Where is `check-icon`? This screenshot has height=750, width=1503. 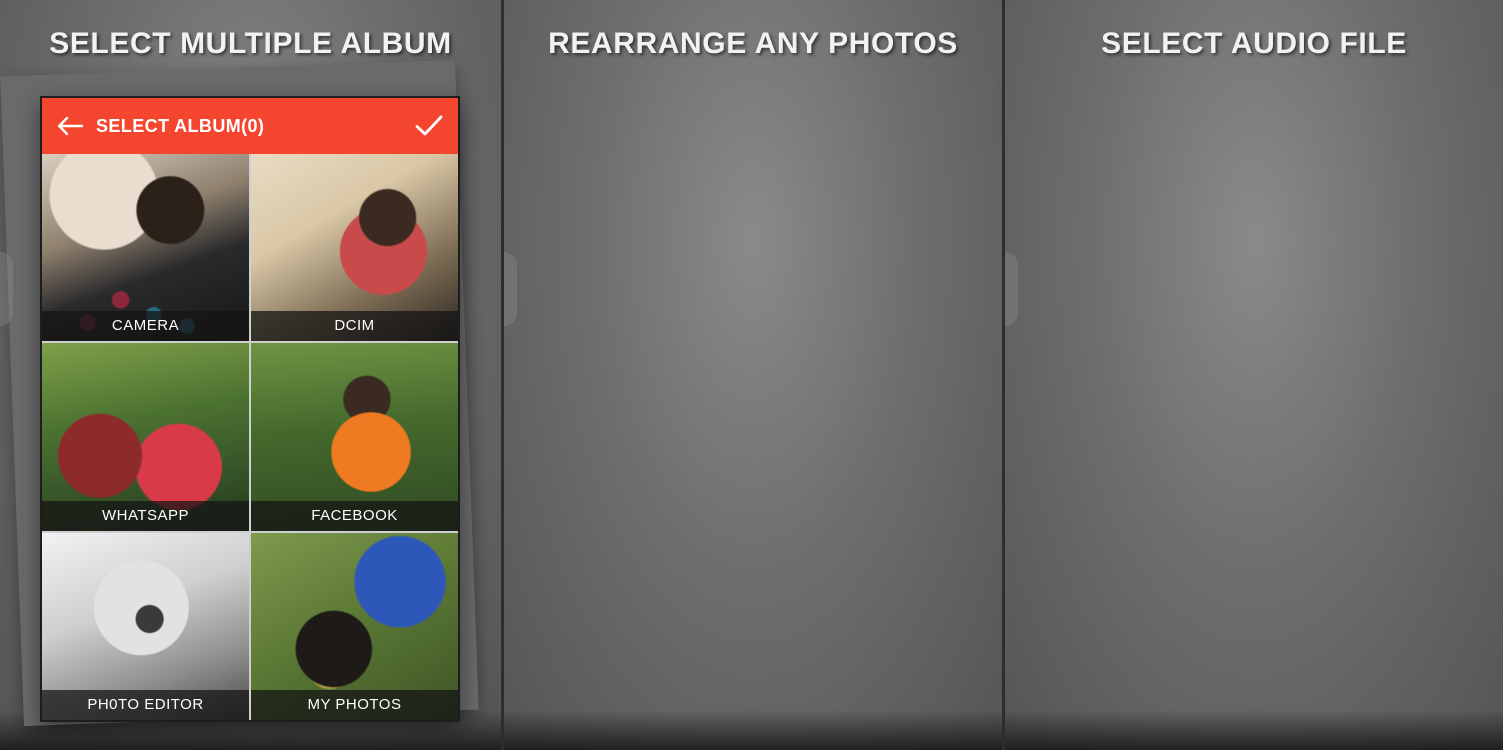 check-icon is located at coordinates (429, 126).